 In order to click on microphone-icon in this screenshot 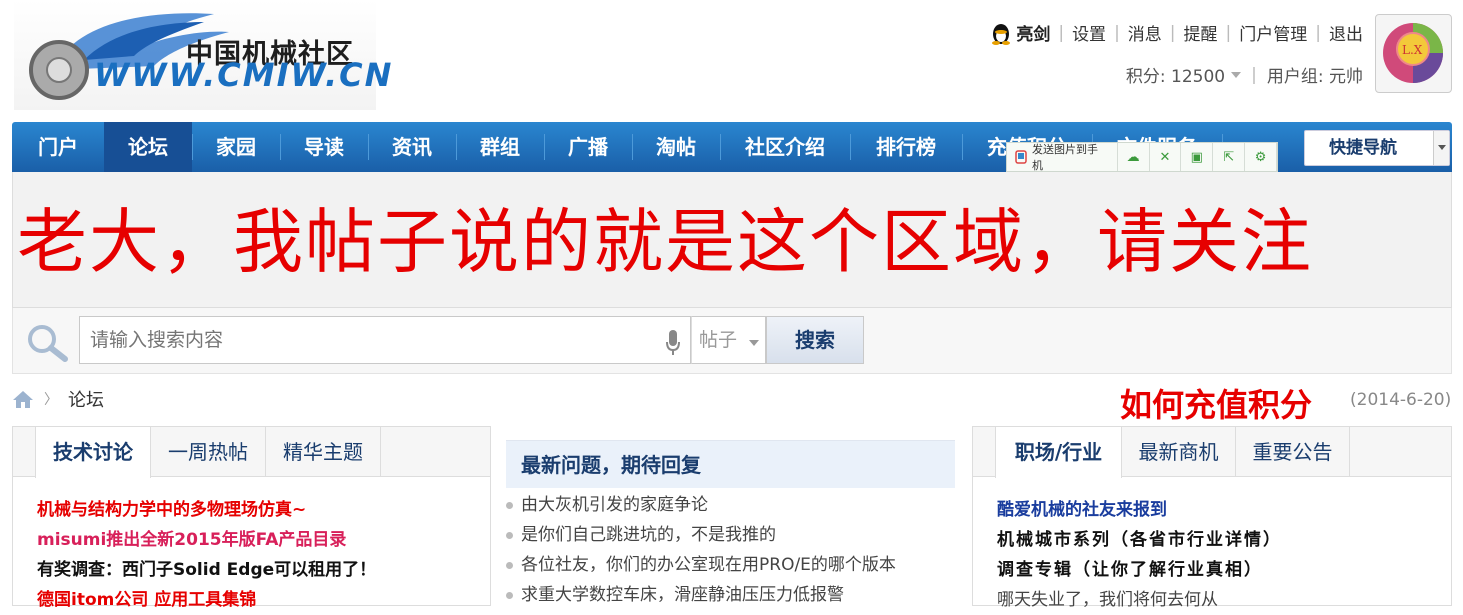, I will do `click(673, 342)`.